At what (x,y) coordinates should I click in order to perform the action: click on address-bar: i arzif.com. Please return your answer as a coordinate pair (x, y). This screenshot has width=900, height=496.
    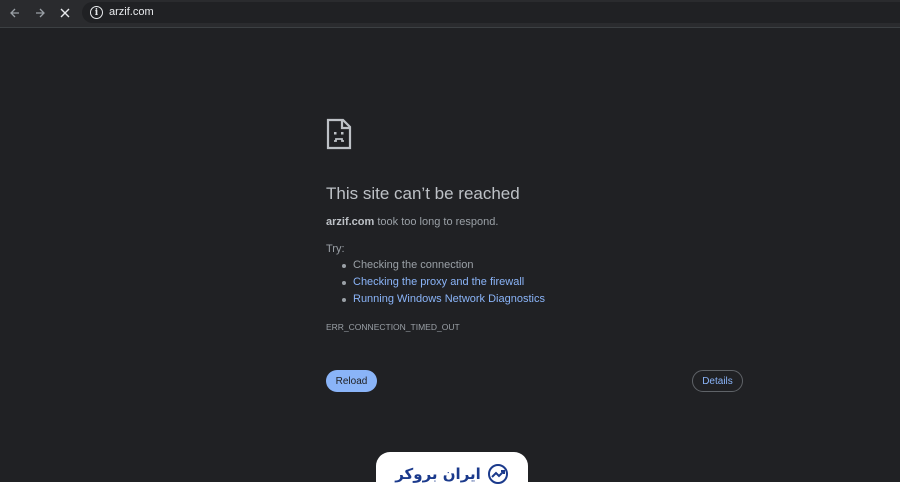
    Looking at the image, I should click on (491, 12).